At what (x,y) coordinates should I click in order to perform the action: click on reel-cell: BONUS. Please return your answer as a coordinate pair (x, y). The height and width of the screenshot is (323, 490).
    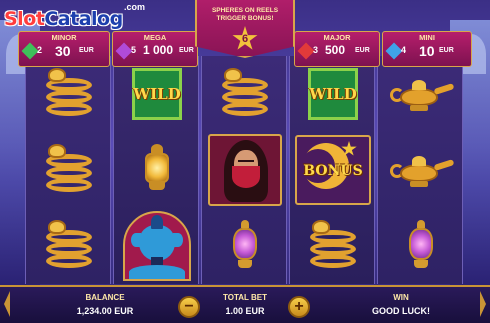
    Looking at the image, I should click on (333, 170).